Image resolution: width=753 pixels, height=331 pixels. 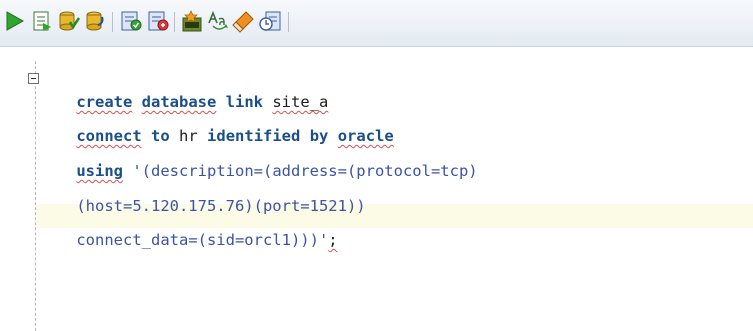 I want to click on explain-plan-icon, so click(x=131, y=21).